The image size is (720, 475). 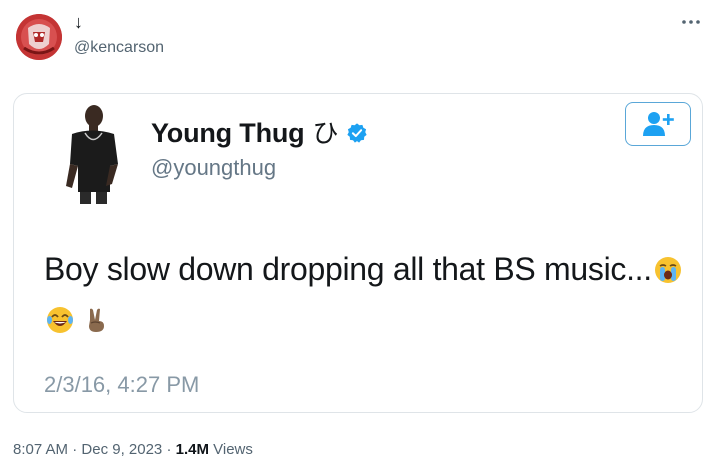 What do you see at coordinates (667, 270) in the screenshot?
I see `loudly-crying-face-icon` at bounding box center [667, 270].